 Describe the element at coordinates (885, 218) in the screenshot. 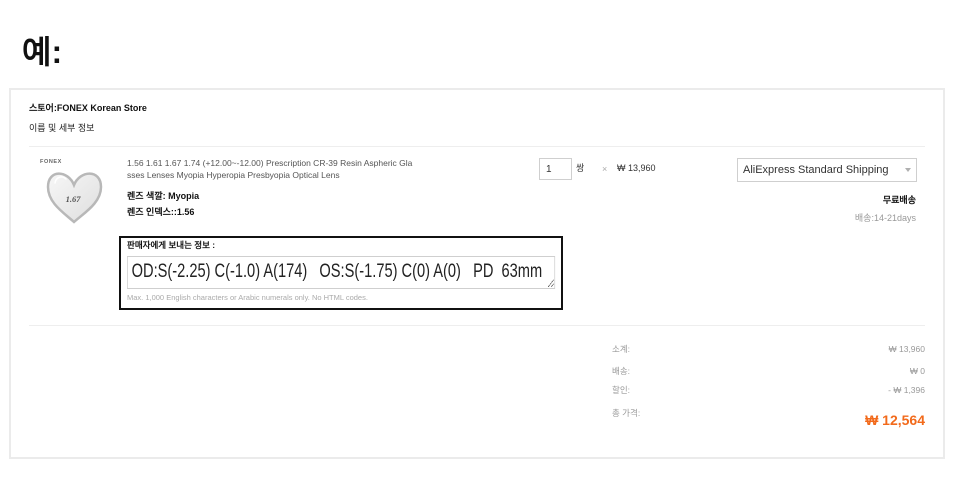

I see `delivery-time: 배송:14-21days` at that location.